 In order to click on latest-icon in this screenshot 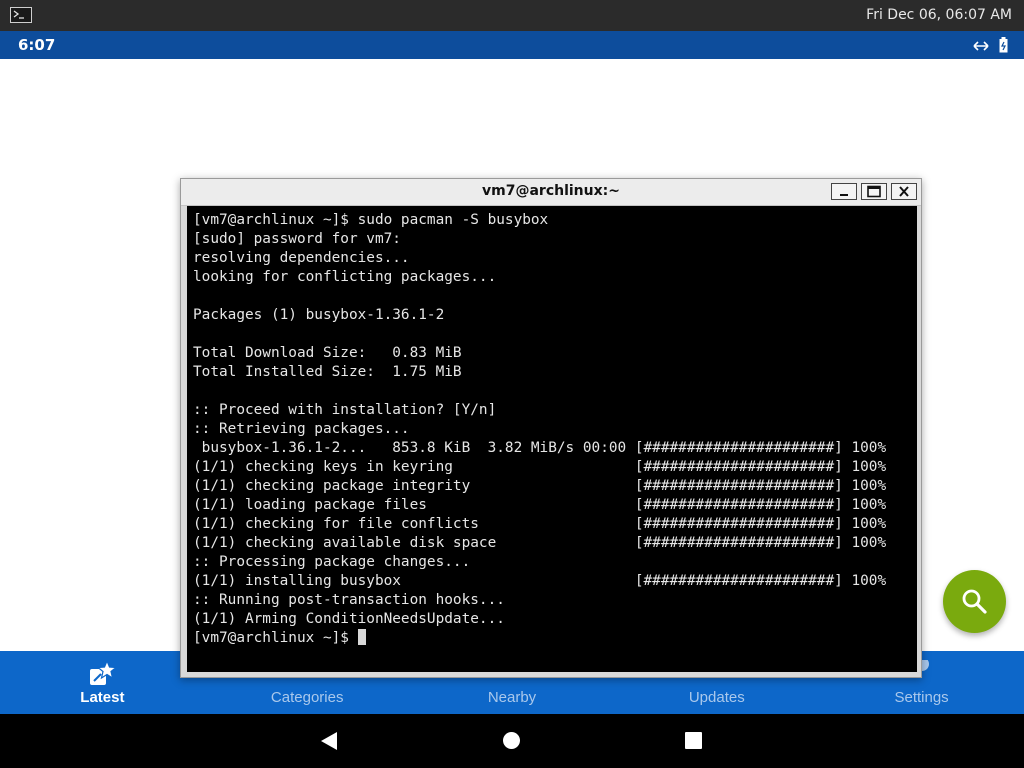, I will do `click(102, 675)`.